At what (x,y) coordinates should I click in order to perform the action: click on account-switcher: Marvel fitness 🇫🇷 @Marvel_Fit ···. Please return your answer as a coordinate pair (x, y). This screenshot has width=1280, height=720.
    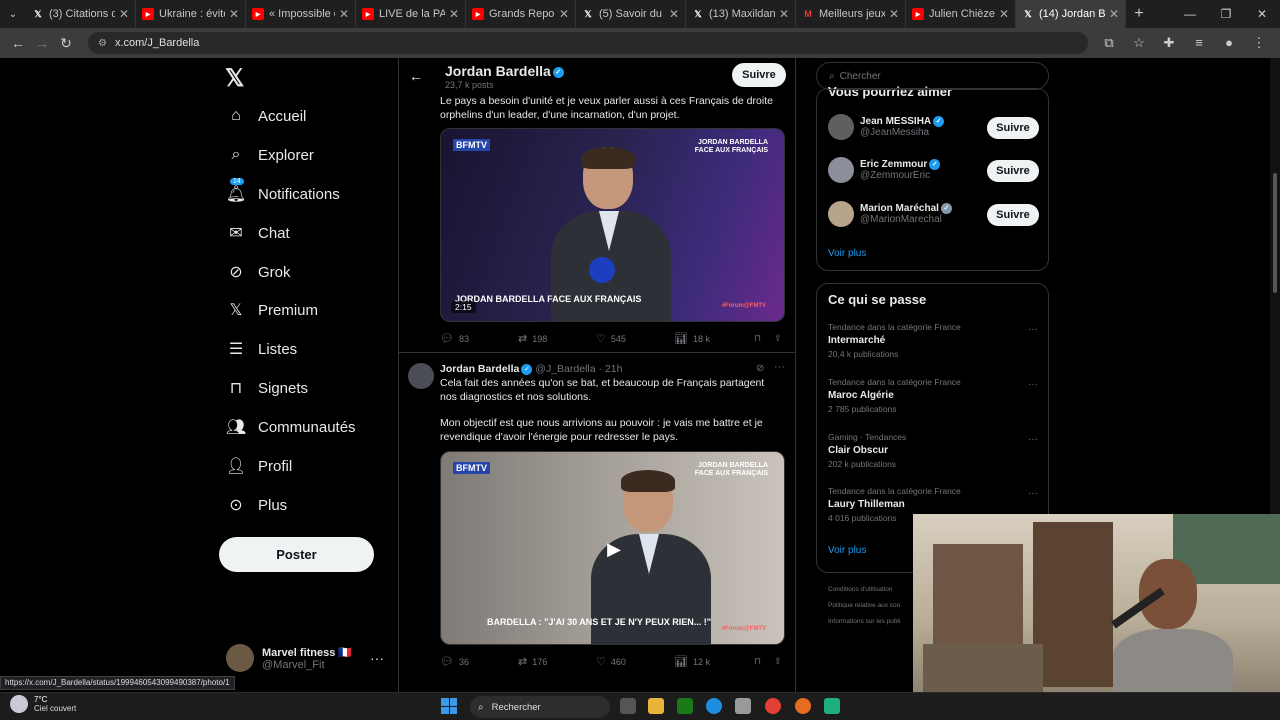
    Looking at the image, I should click on (305, 658).